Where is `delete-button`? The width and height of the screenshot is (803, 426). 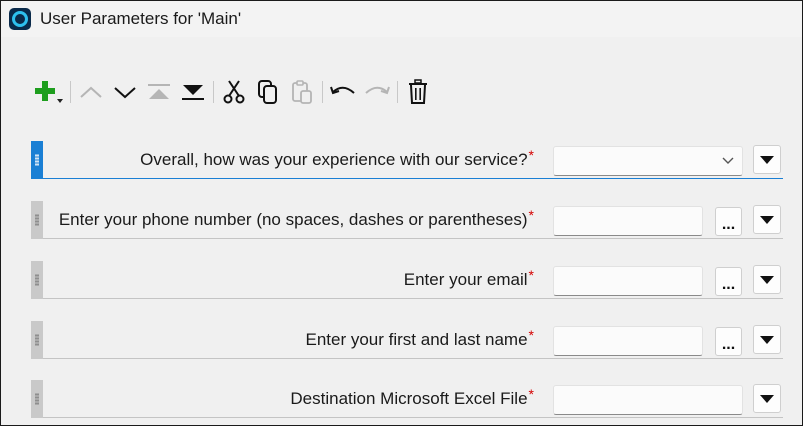
delete-button is located at coordinates (418, 92).